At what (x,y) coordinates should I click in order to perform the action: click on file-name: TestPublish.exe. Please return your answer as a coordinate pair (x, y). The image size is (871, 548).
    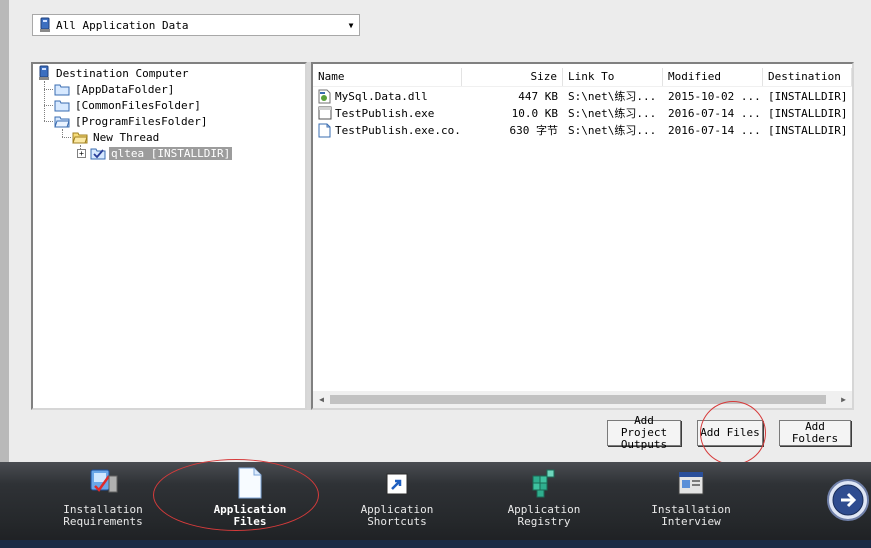
    Looking at the image, I should click on (385, 113).